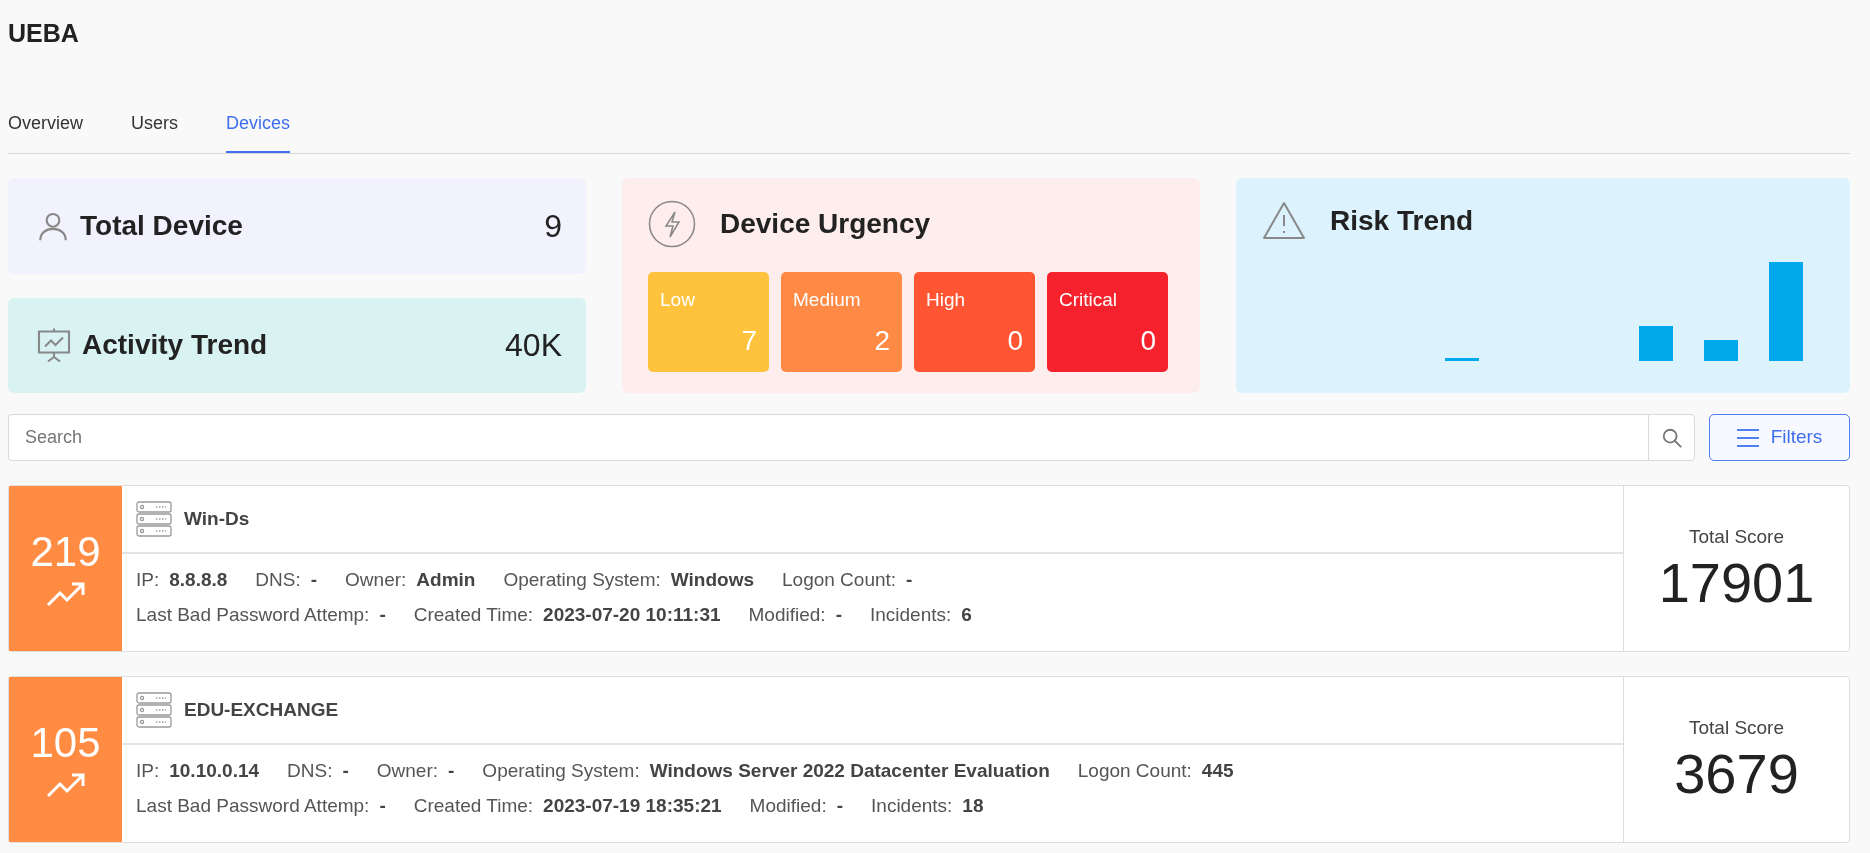 This screenshot has height=853, width=1870. Describe the element at coordinates (672, 224) in the screenshot. I see `lightning-icon` at that location.